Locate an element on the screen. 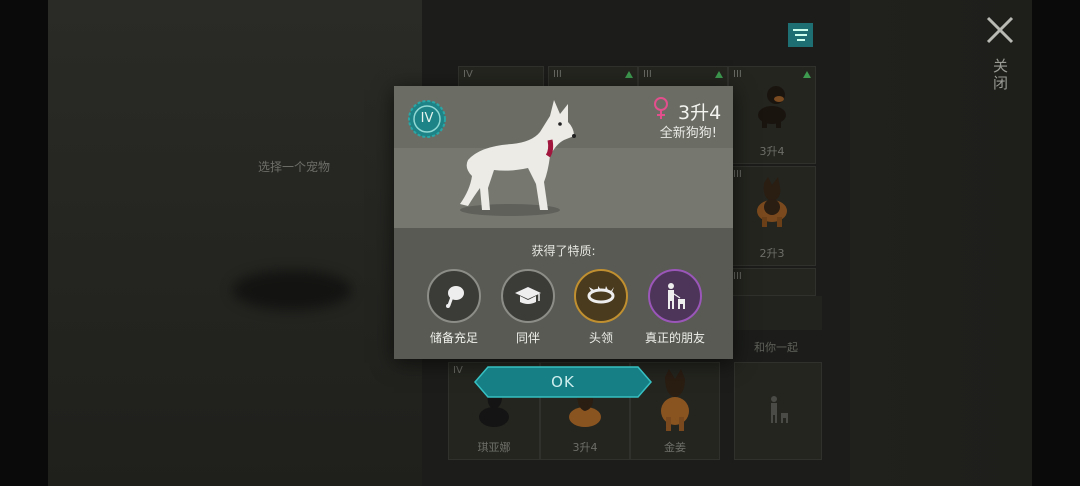 The width and height of the screenshot is (1080, 486). pet-card: III is located at coordinates (772, 282).